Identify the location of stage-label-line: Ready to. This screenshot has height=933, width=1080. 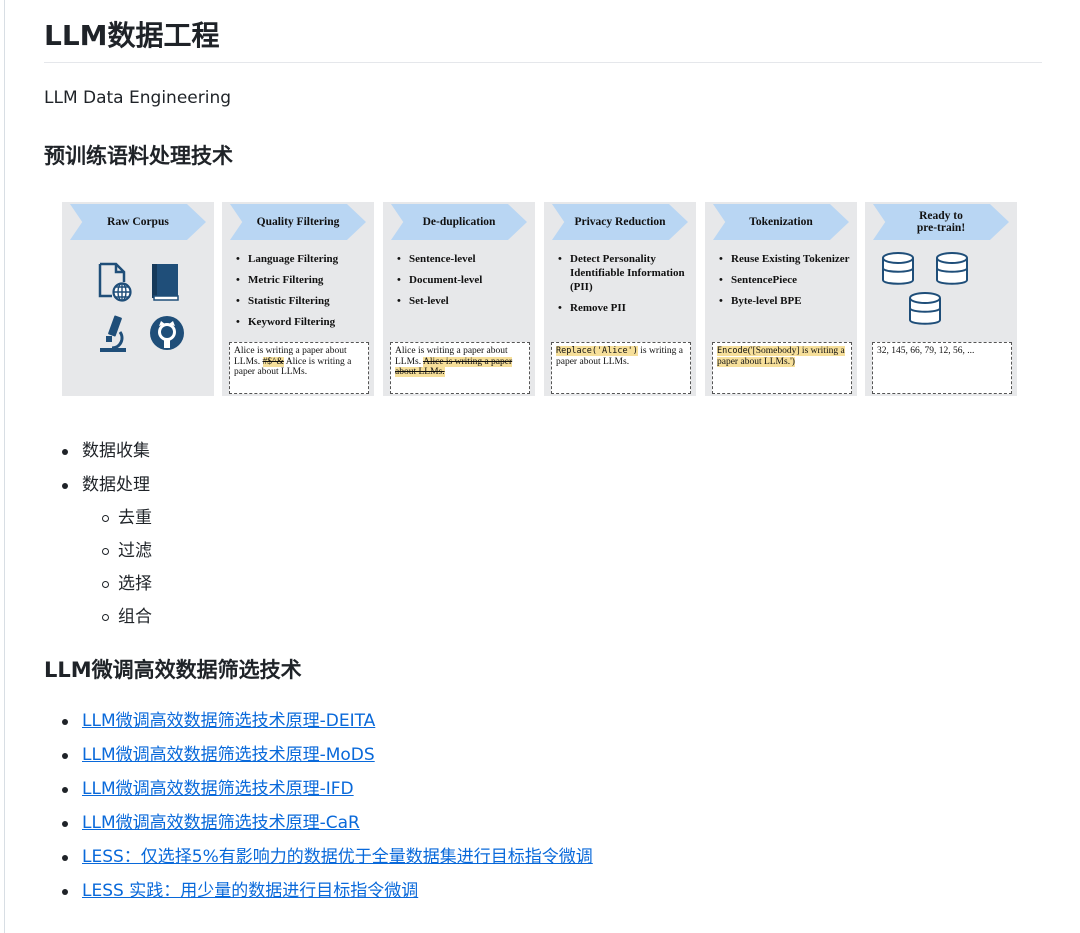
(941, 216).